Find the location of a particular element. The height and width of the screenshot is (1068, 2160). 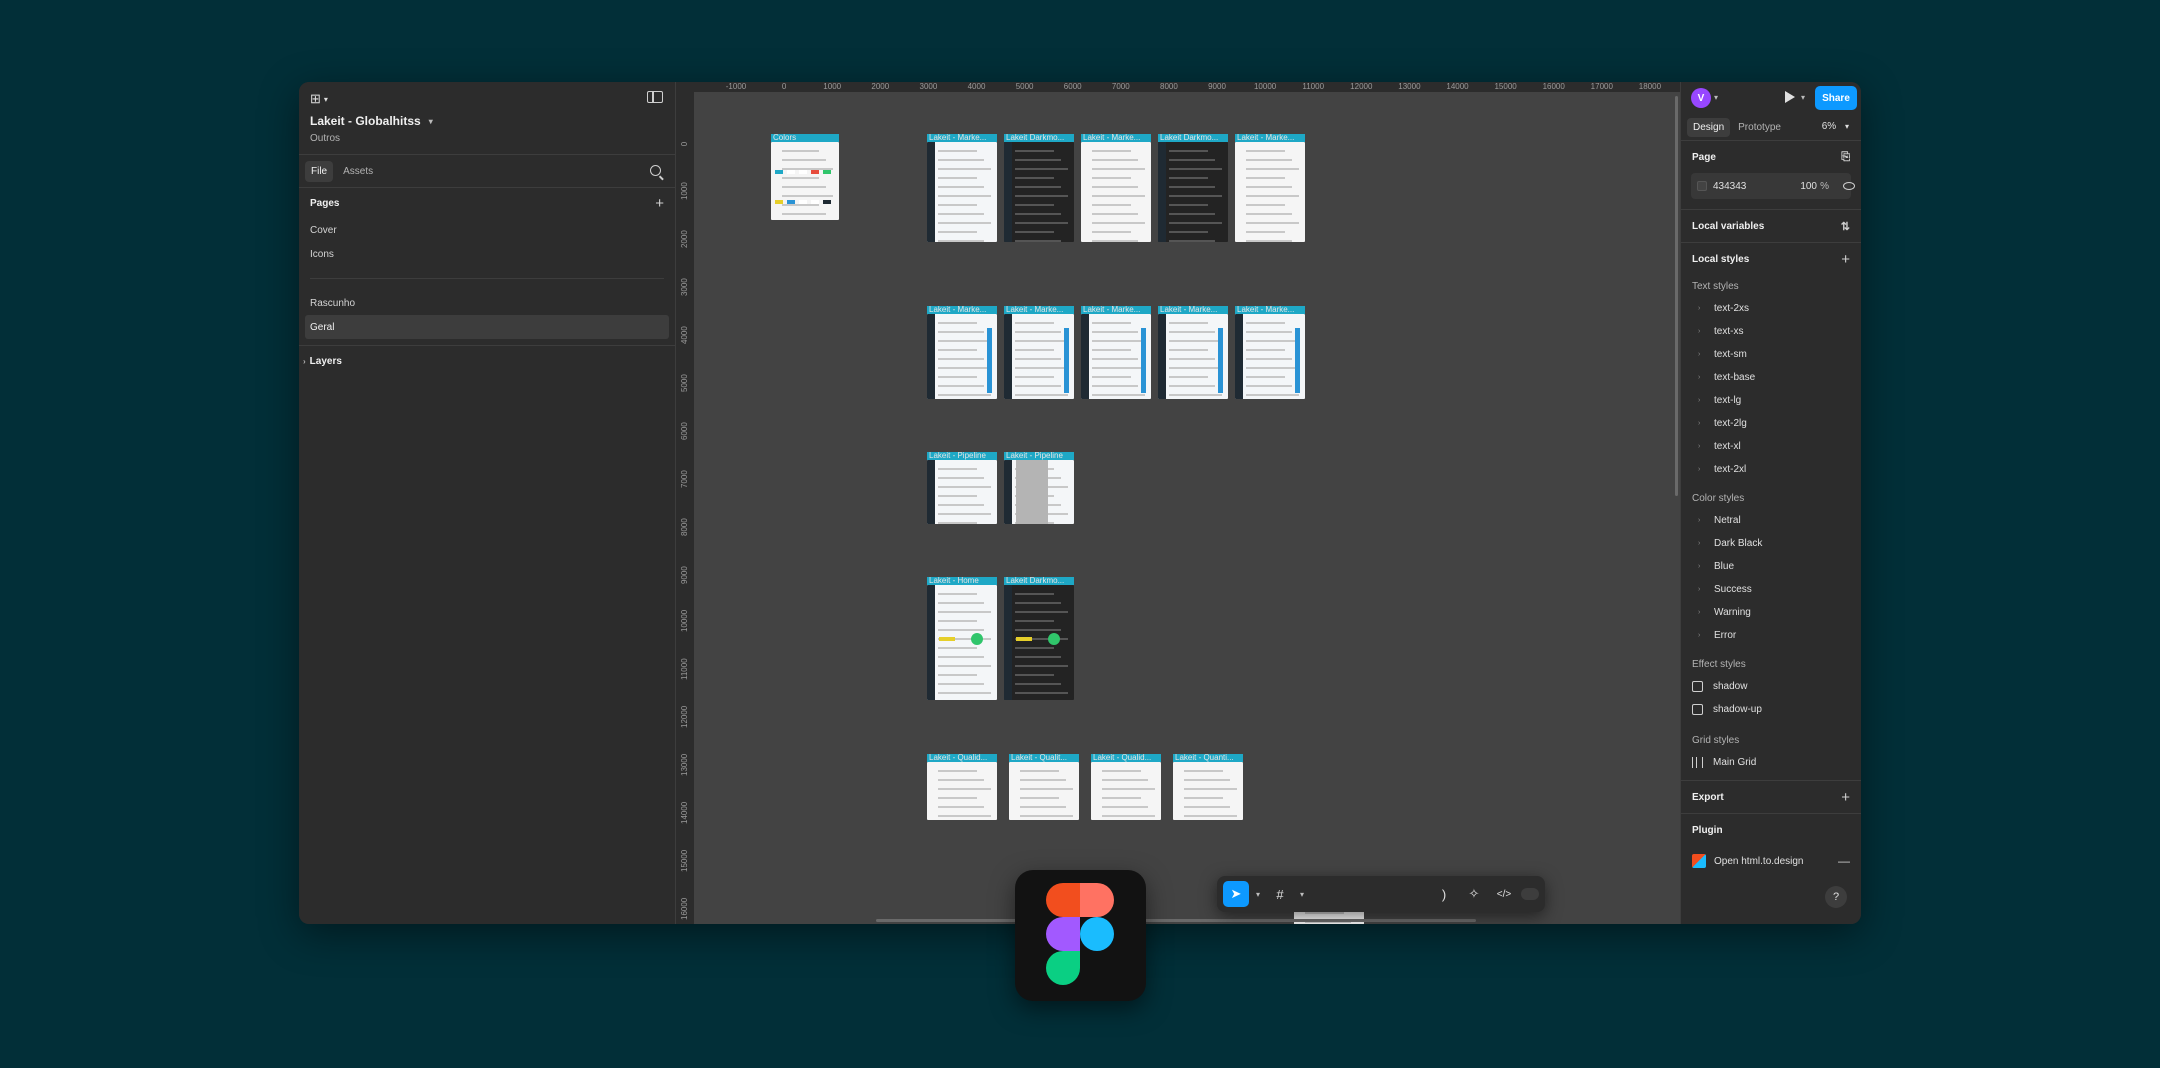

file-name-button: Lakeit - Globalhitss ▾ is located at coordinates (371, 121).